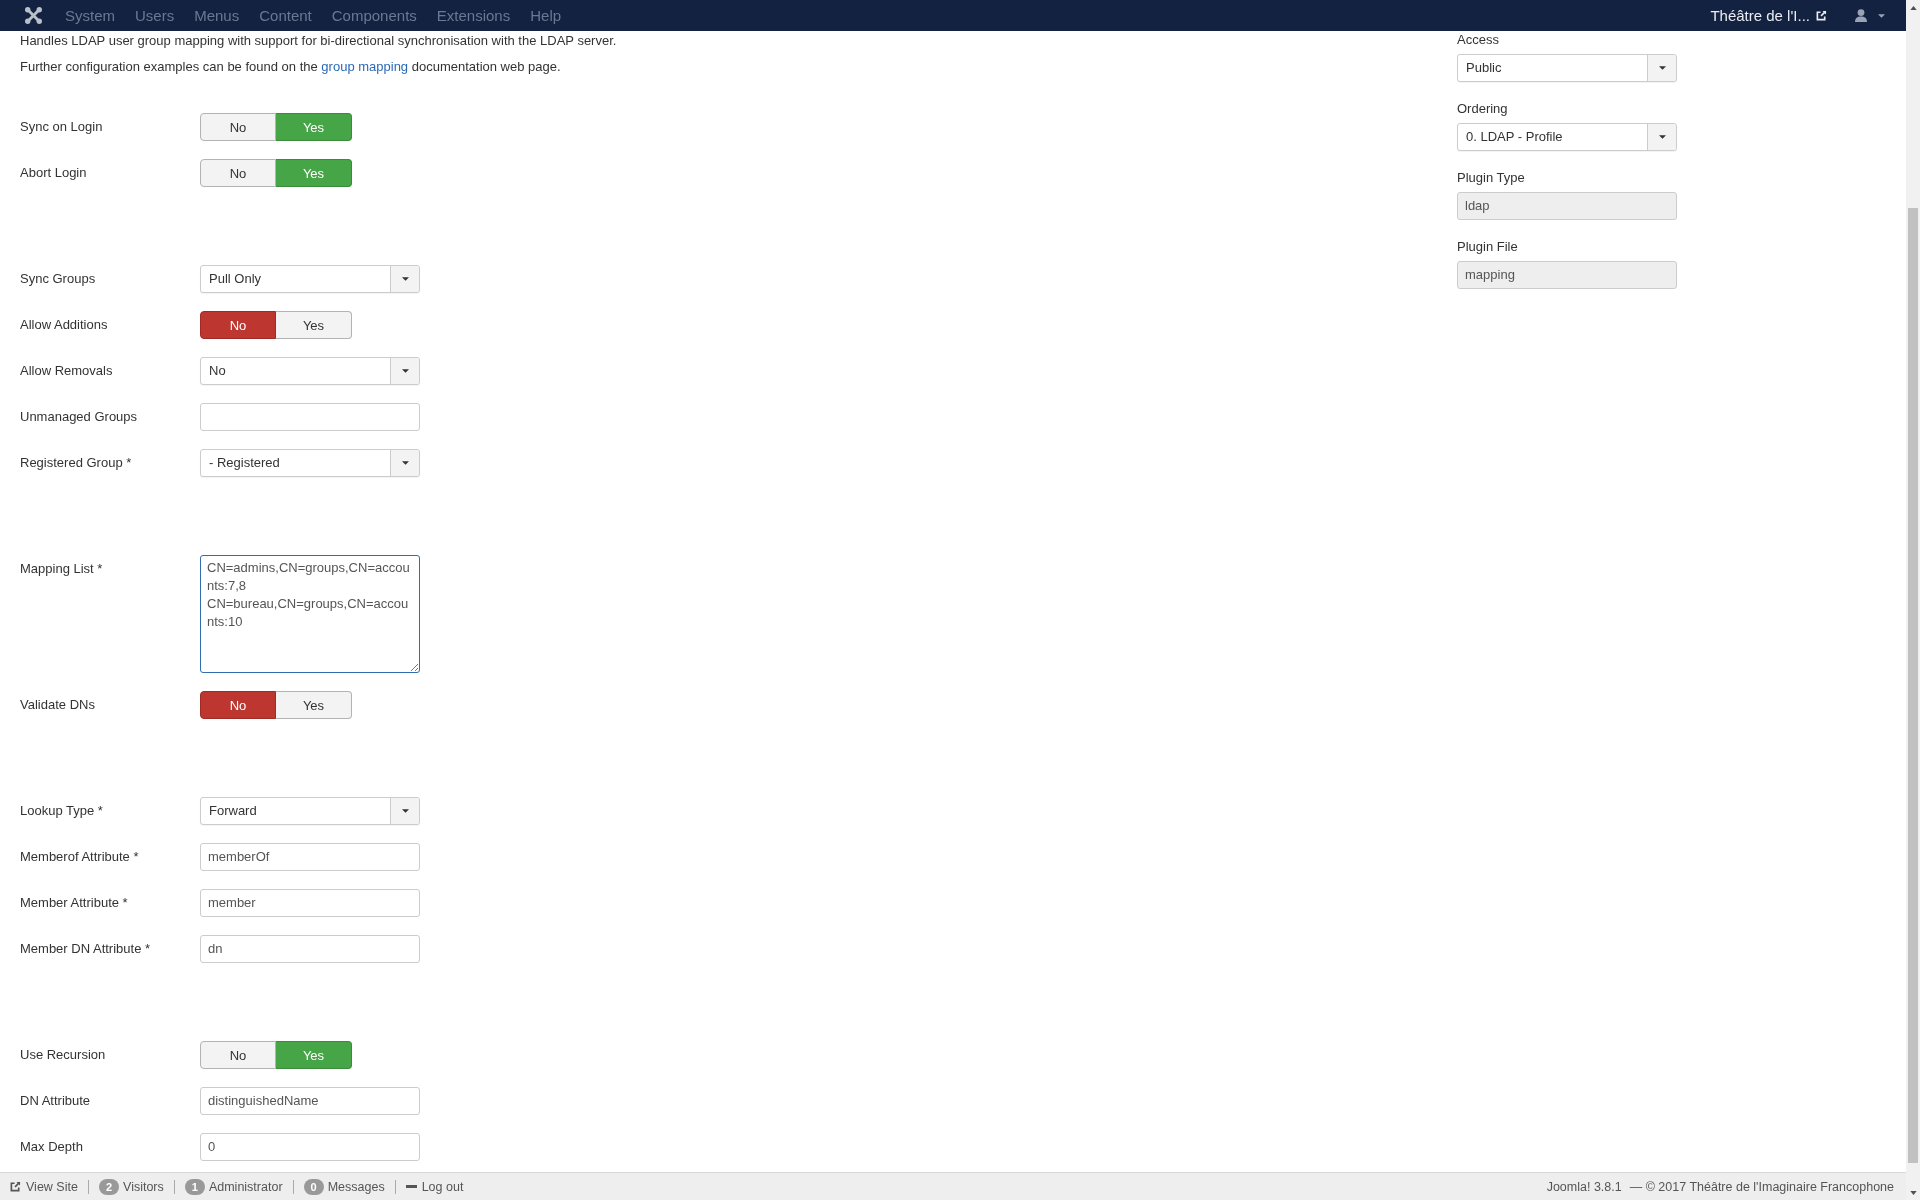 Image resolution: width=1920 pixels, height=1200 pixels. I want to click on status-link: Administrator, so click(245, 1186).